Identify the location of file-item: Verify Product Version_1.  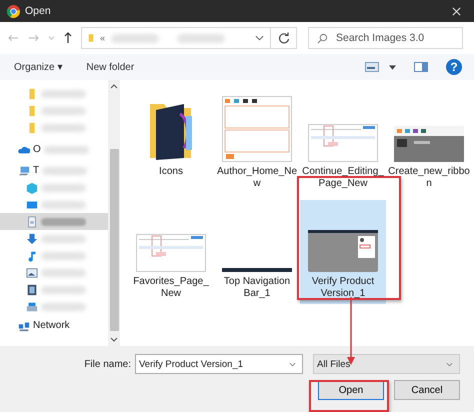
(343, 252).